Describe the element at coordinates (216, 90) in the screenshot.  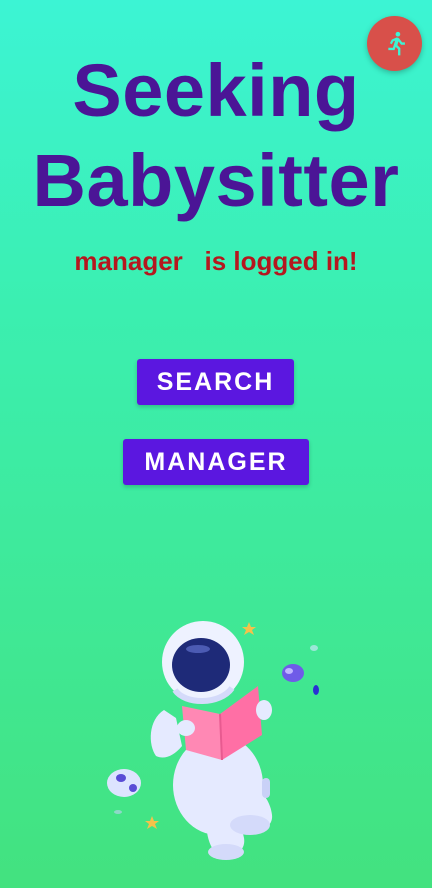
I see `title-line-1: Seeking` at that location.